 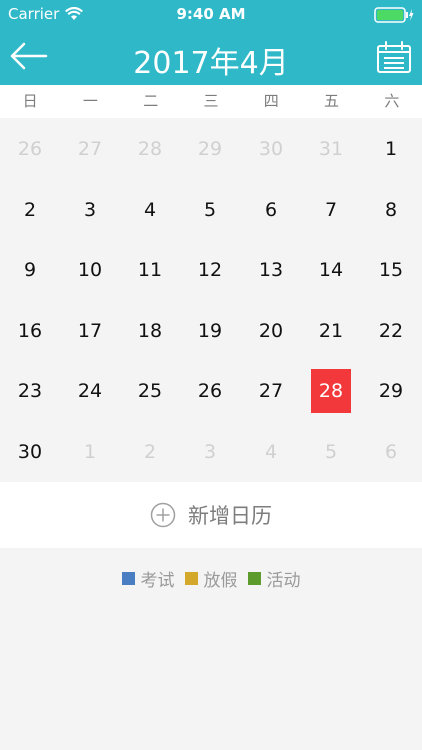 I want to click on legend-swatch-holiday, so click(x=191, y=578).